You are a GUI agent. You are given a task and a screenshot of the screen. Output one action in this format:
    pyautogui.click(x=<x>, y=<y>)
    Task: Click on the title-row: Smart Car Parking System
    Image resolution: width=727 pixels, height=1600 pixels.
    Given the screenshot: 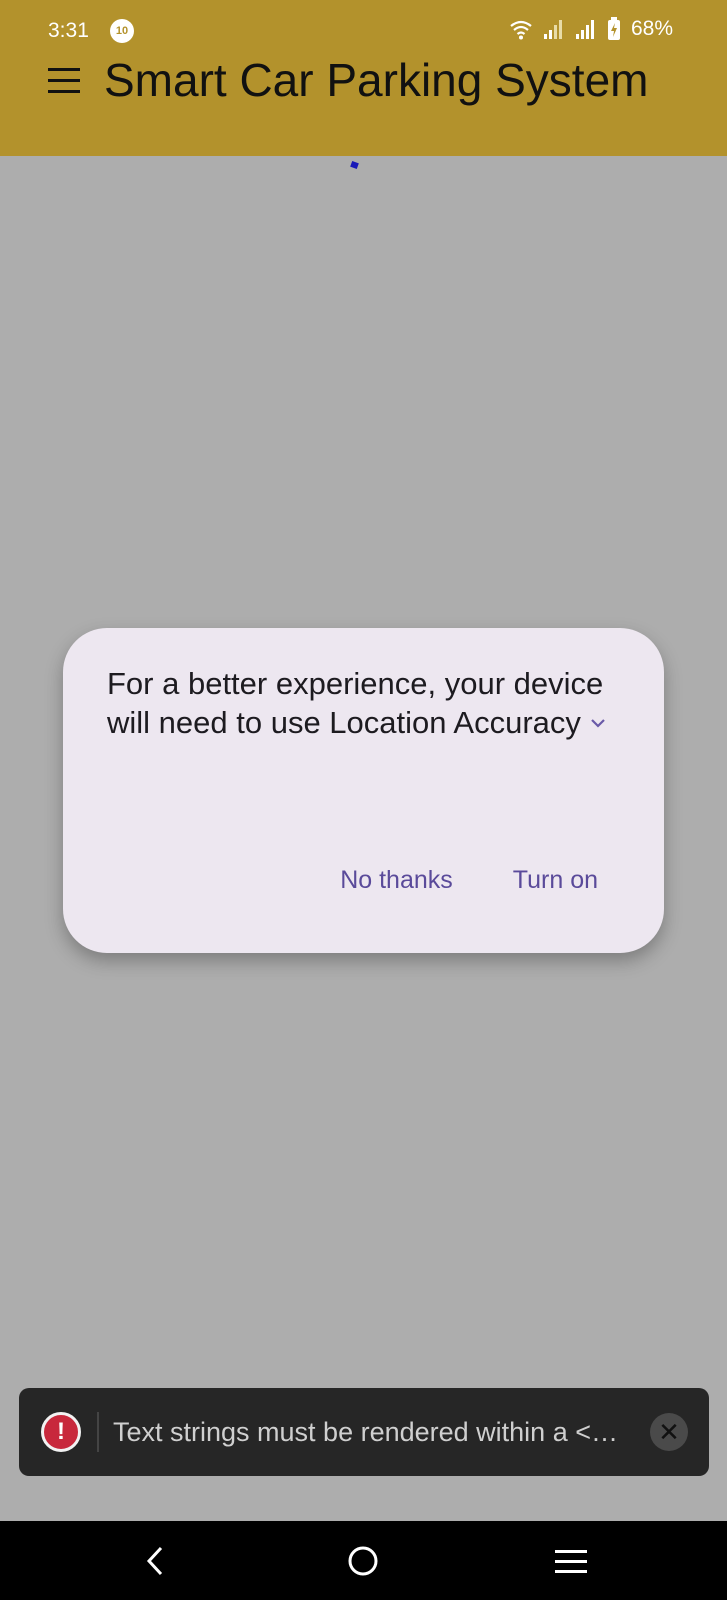 What is the action you would take?
    pyautogui.click(x=363, y=82)
    